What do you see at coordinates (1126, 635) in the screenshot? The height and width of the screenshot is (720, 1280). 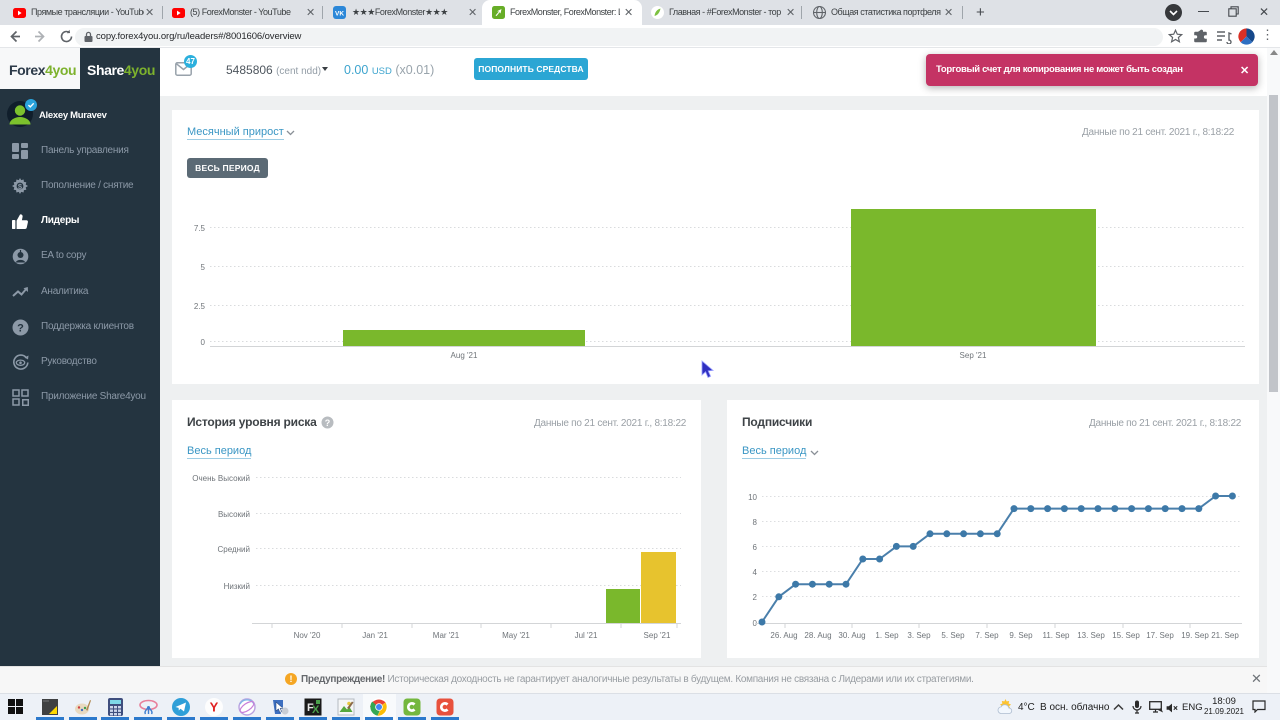 I see `svg-text: 15. Sep` at bounding box center [1126, 635].